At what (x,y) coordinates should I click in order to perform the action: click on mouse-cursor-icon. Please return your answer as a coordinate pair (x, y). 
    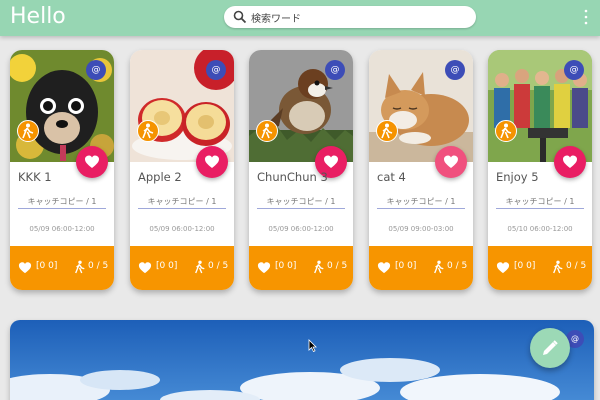
    Looking at the image, I should click on (312, 345).